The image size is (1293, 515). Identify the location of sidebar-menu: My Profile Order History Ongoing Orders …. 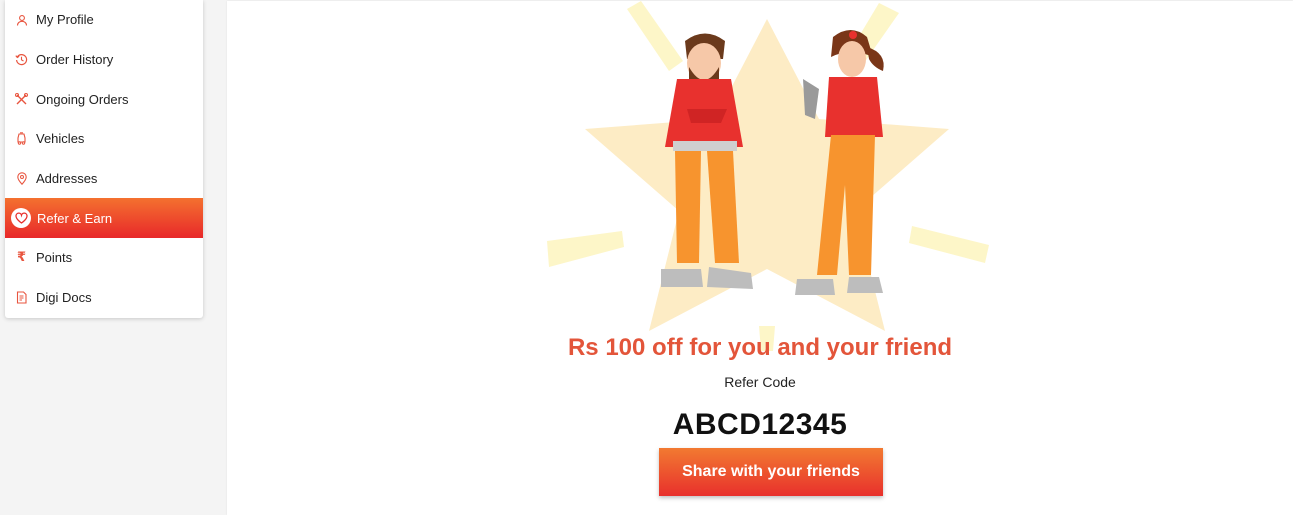
(104, 159).